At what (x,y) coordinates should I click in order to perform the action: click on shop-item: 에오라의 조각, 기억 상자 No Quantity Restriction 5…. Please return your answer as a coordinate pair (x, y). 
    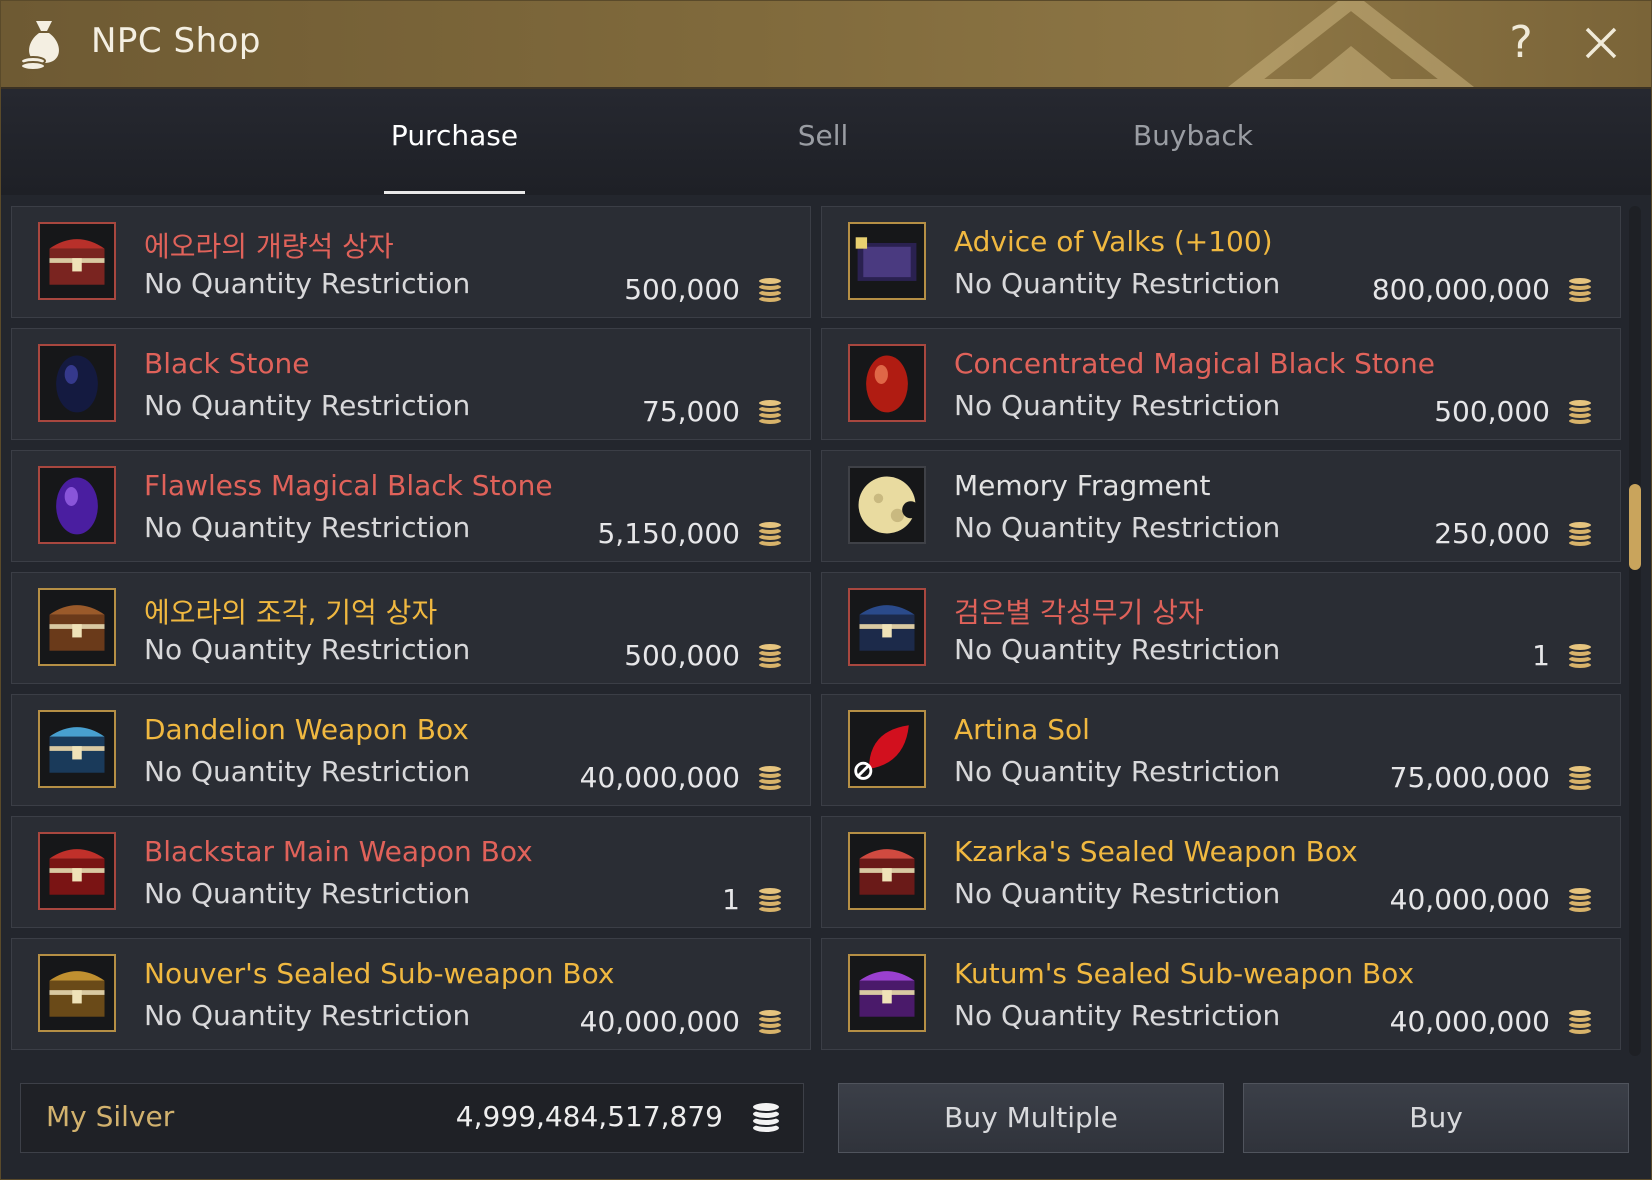
    Looking at the image, I should click on (411, 628).